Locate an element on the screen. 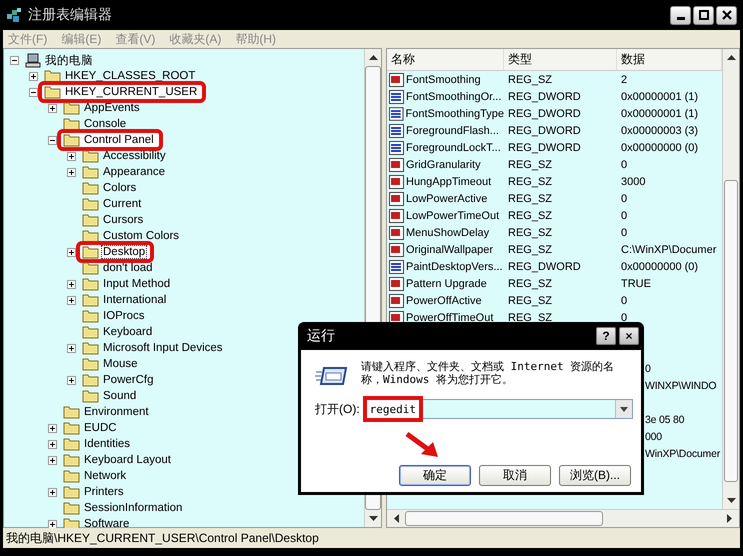  annotation-arrow is located at coordinates (422, 445).